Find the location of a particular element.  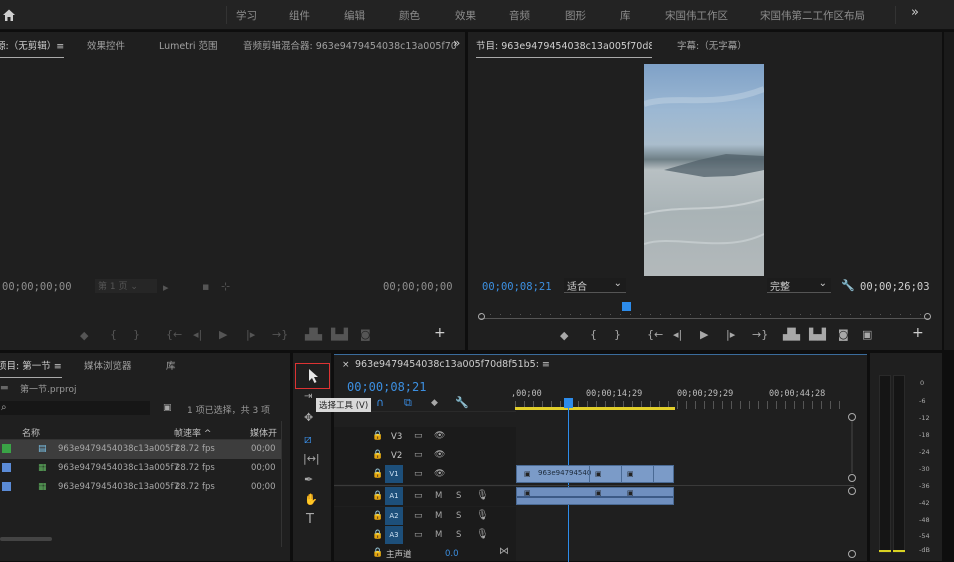

crosshair-icon: ⊹ is located at coordinates (225, 286).